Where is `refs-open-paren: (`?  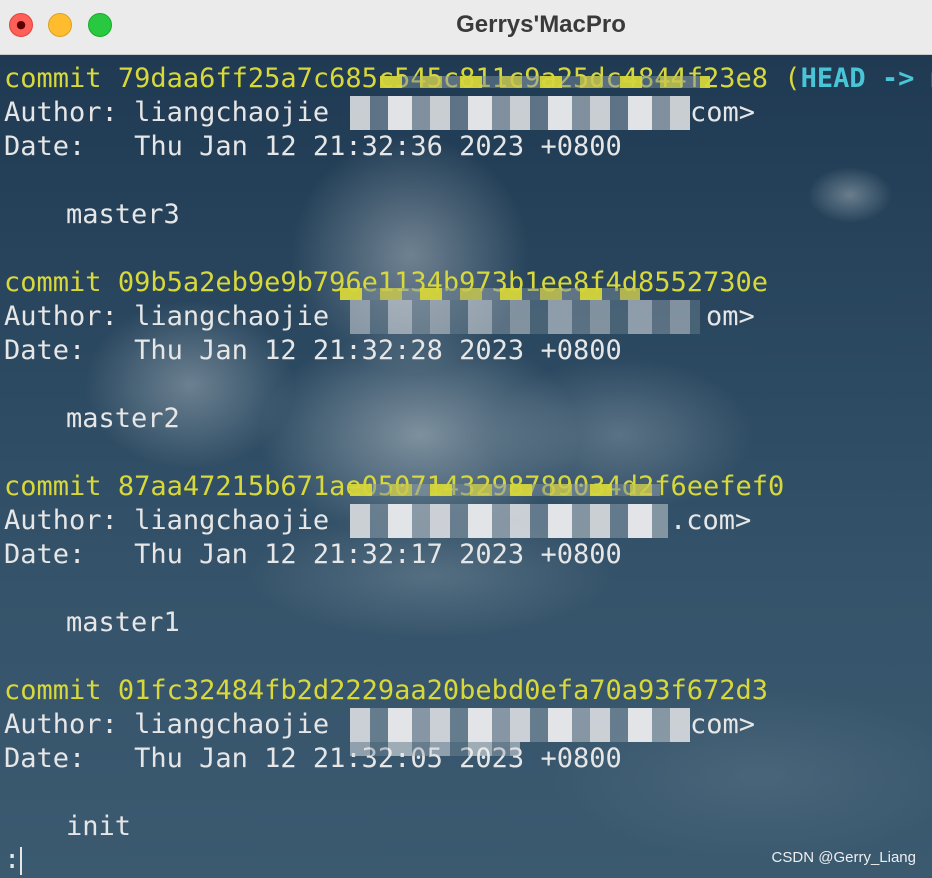 refs-open-paren: ( is located at coordinates (792, 78).